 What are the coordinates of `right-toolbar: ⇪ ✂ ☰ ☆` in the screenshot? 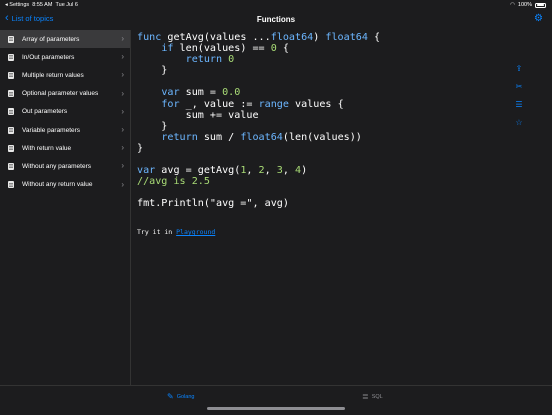 It's located at (519, 95).